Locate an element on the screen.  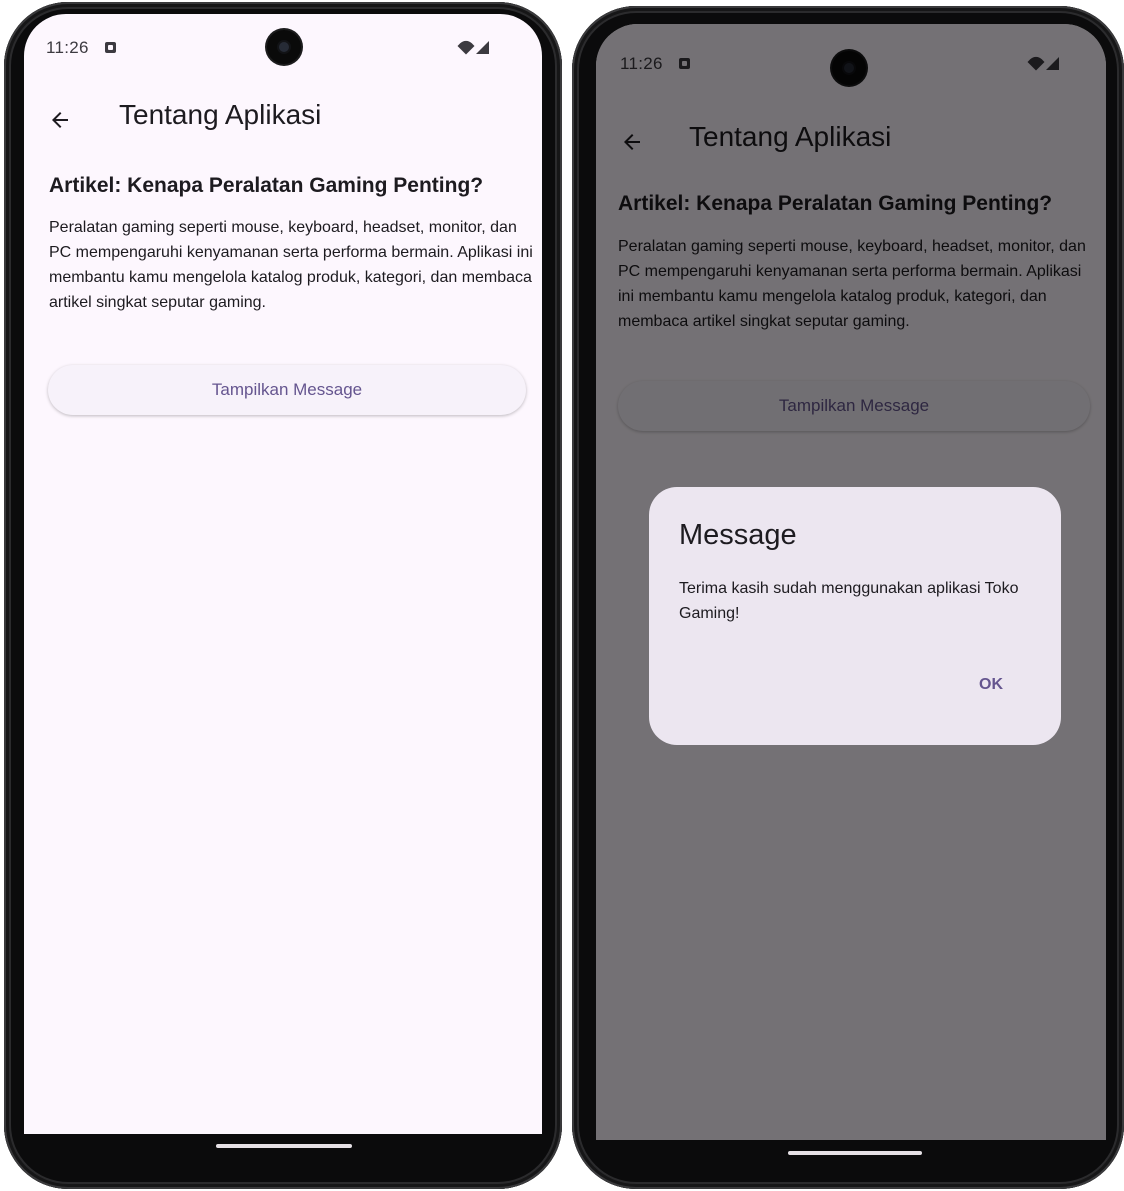
notification-icon is located at coordinates (110, 47).